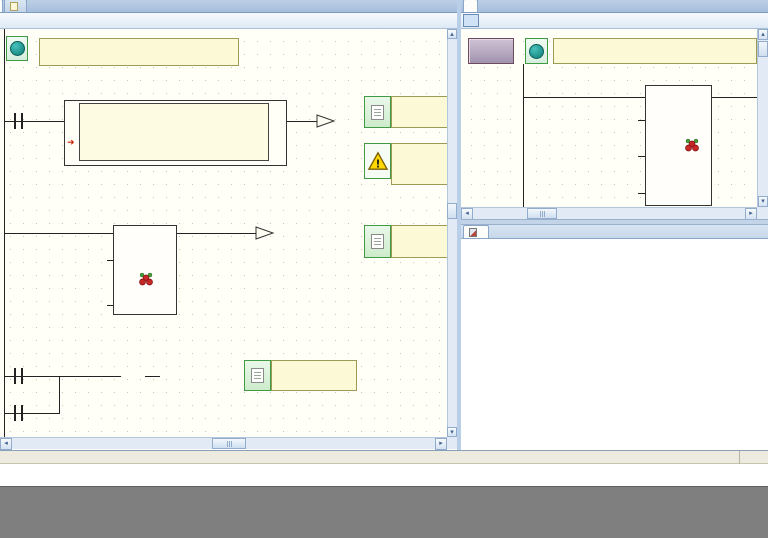  Describe the element at coordinates (145, 270) in the screenshot. I see `mb-load-reg-block` at that location.